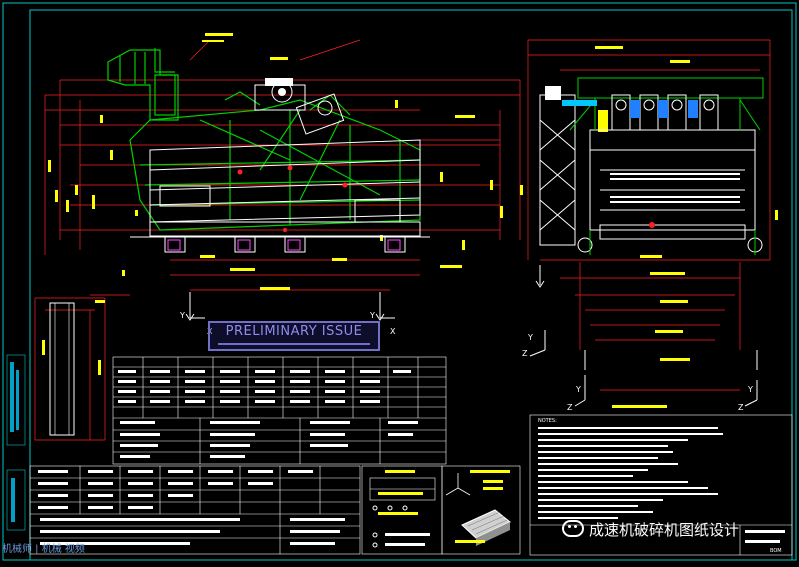 The image size is (799, 567). What do you see at coordinates (675, 188) in the screenshot?
I see `end-view-mesh` at bounding box center [675, 188].